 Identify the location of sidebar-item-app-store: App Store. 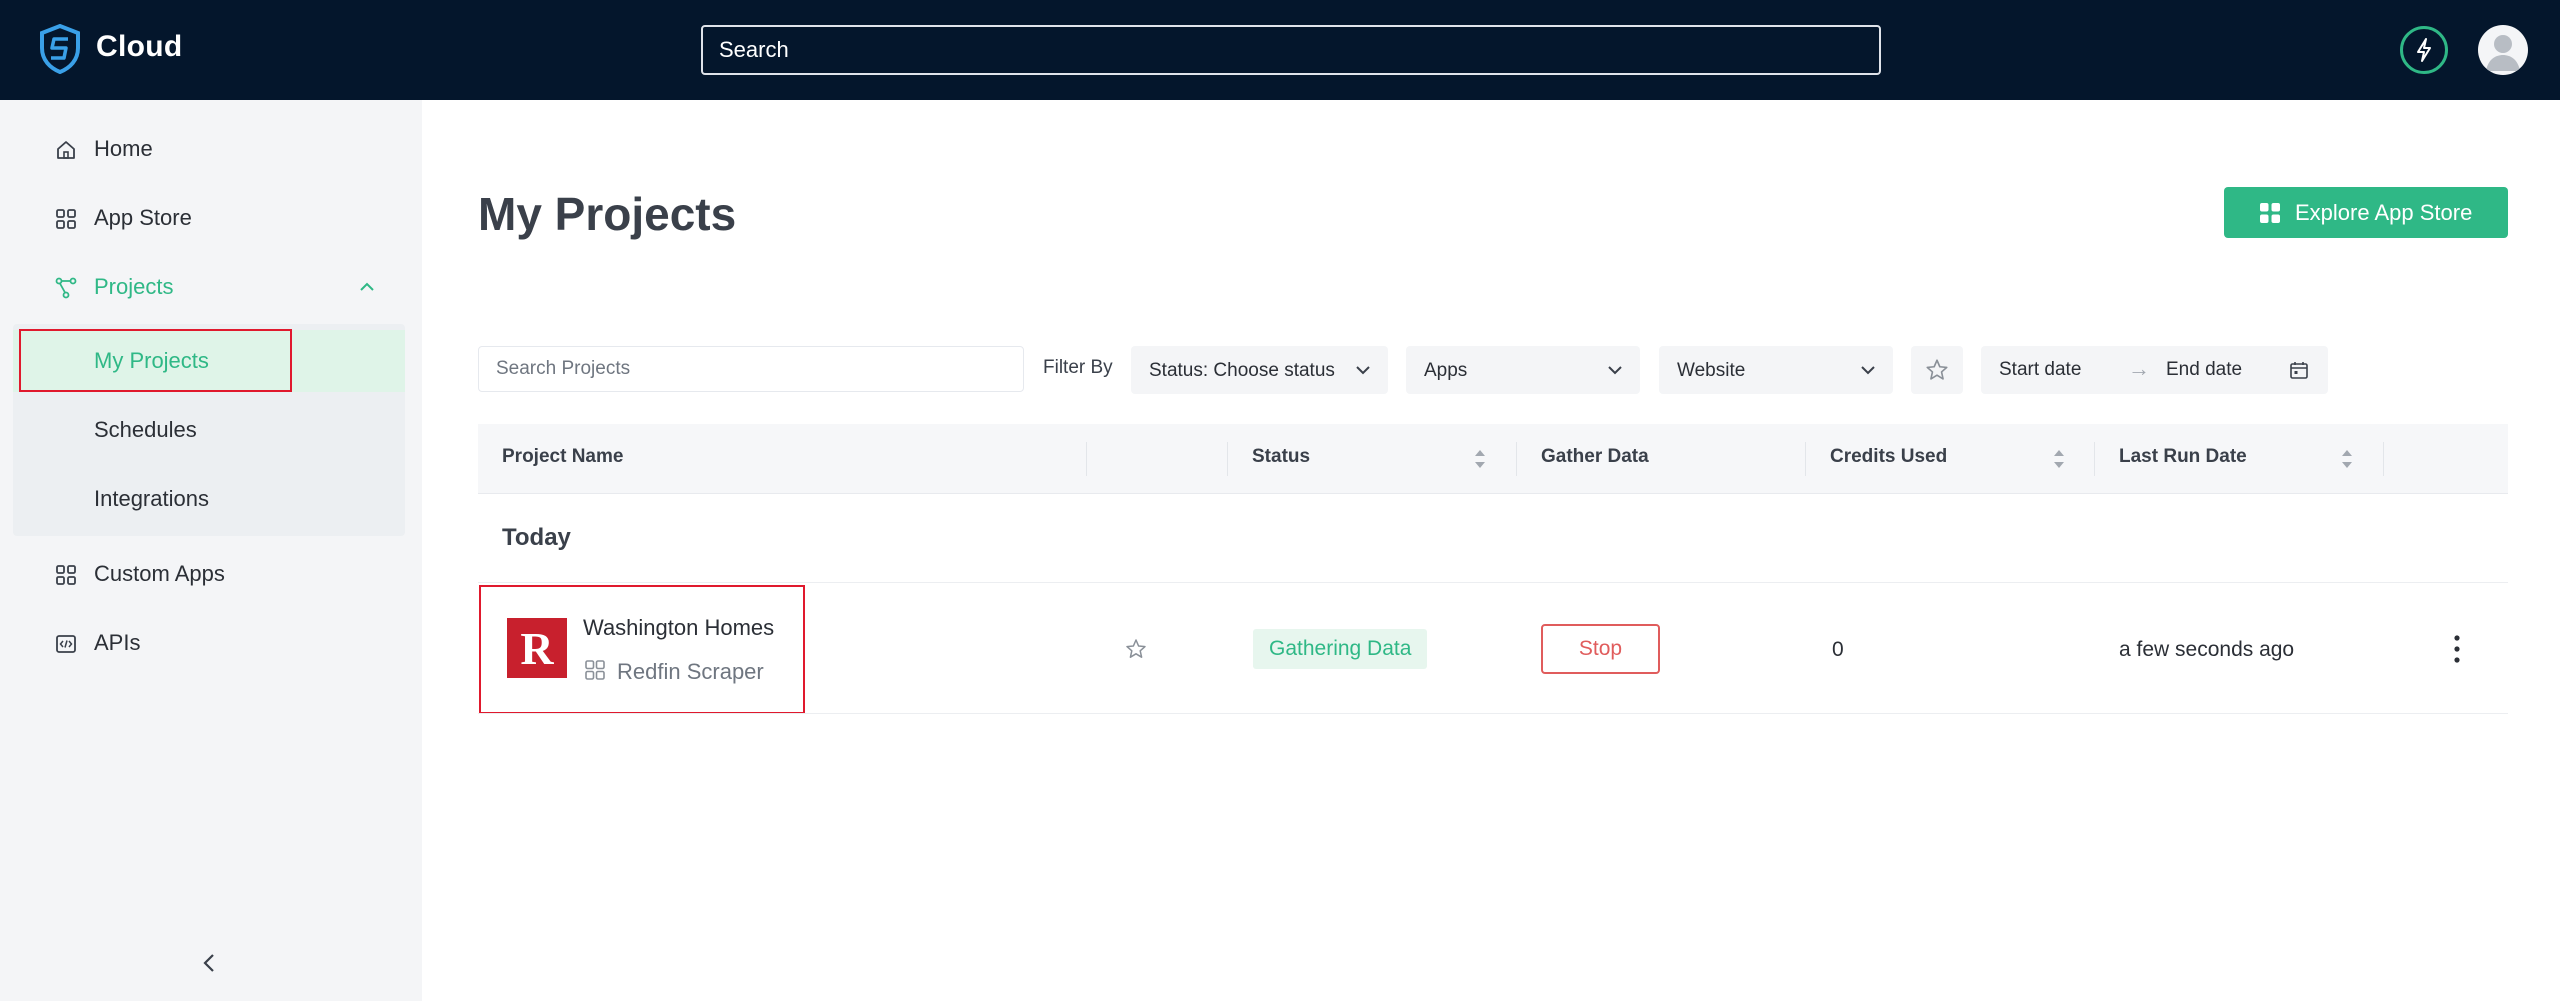
(211, 218).